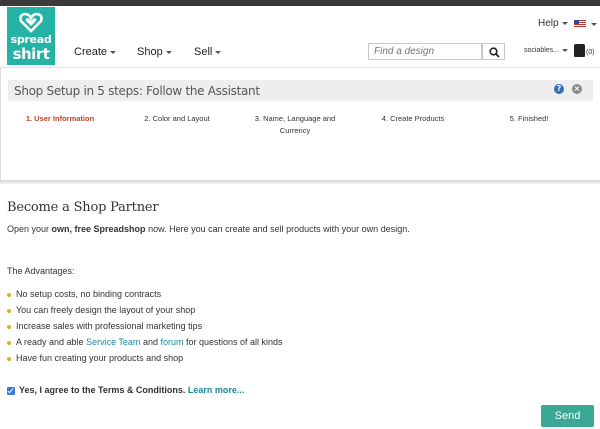 Image resolution: width=600 pixels, height=429 pixels. What do you see at coordinates (413, 118) in the screenshot?
I see `step-create-products: 4. Create Products` at bounding box center [413, 118].